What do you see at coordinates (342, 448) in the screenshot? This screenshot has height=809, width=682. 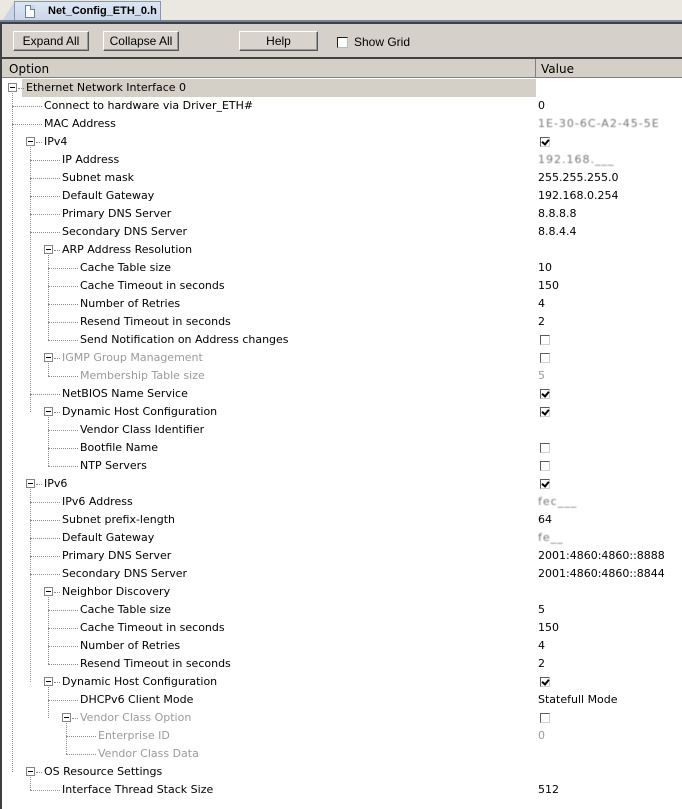 I see `tree-row: Bootfile Name` at bounding box center [342, 448].